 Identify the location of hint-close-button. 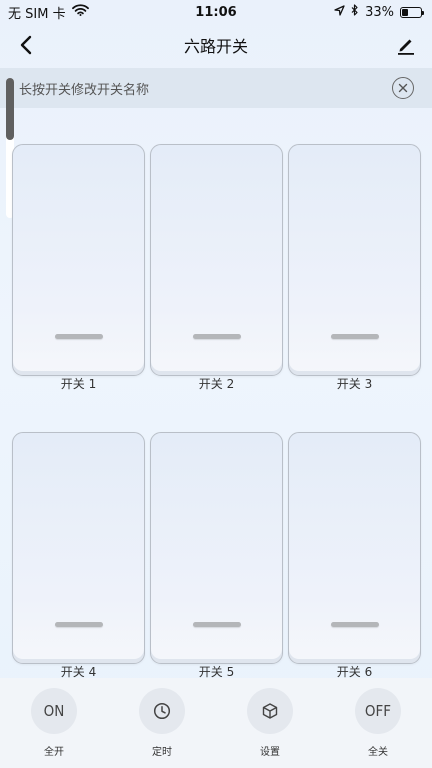
(403, 88).